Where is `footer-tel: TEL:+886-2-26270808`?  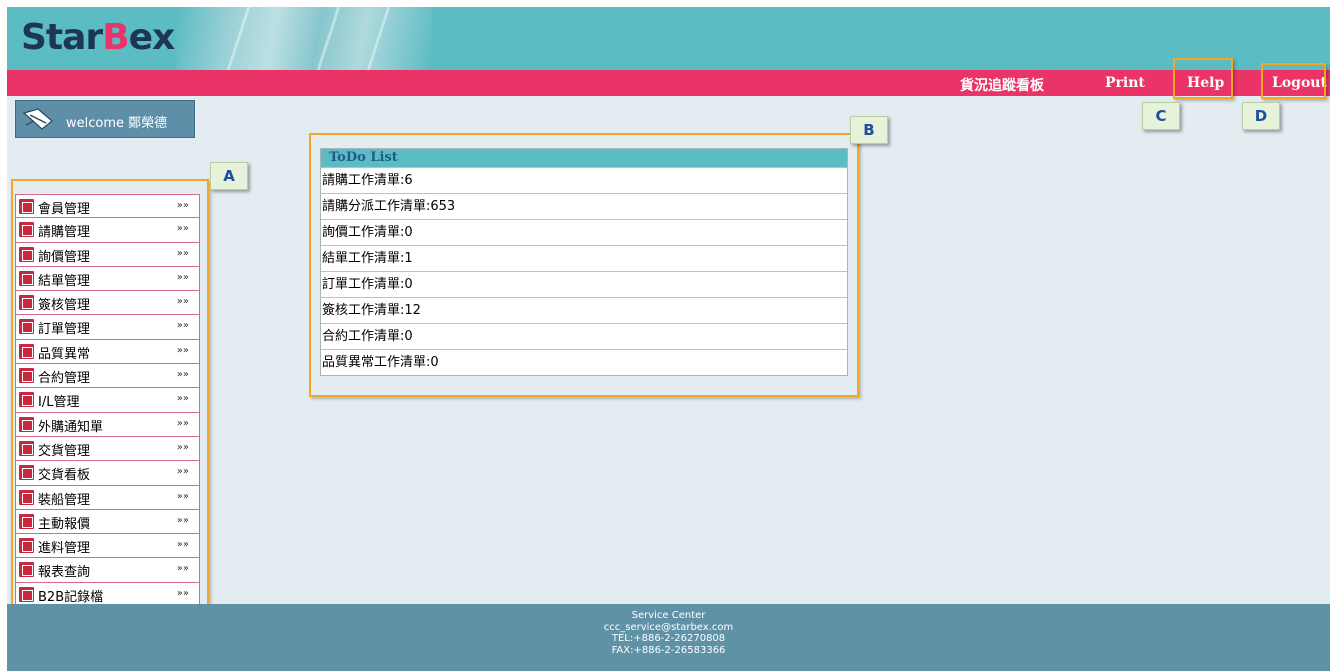 footer-tel: TEL:+886-2-26270808 is located at coordinates (668, 638).